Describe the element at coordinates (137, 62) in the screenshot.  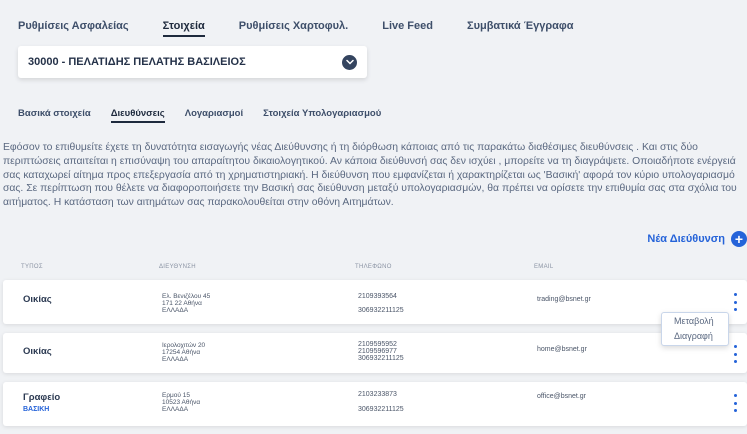
I see `account-select-label: 30000 - ΠΕΛΑΤΙΔΗΣ ΠΕΛΑΤΗΣ ΒΑΣΙΛΕΙΟΣ` at that location.